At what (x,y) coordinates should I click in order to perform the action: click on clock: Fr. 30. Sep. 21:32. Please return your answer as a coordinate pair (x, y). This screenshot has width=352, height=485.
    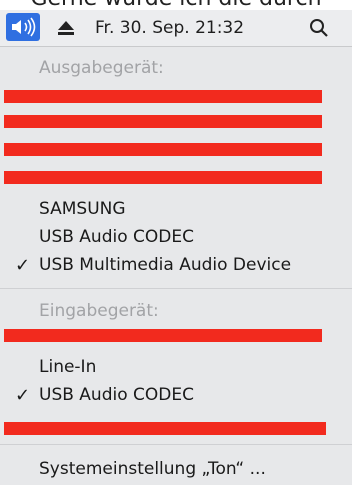
    Looking at the image, I should click on (169, 28).